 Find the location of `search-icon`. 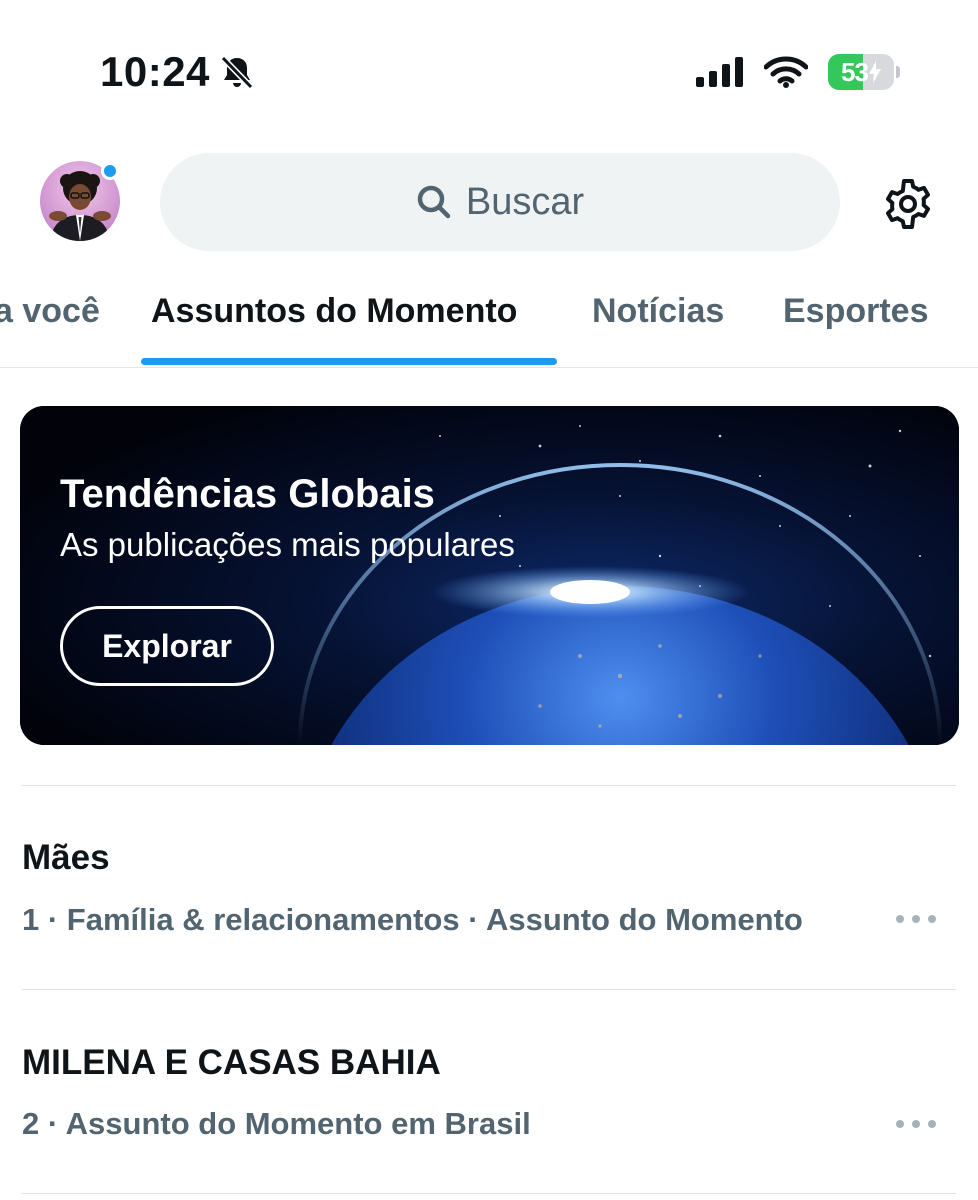

search-icon is located at coordinates (434, 202).